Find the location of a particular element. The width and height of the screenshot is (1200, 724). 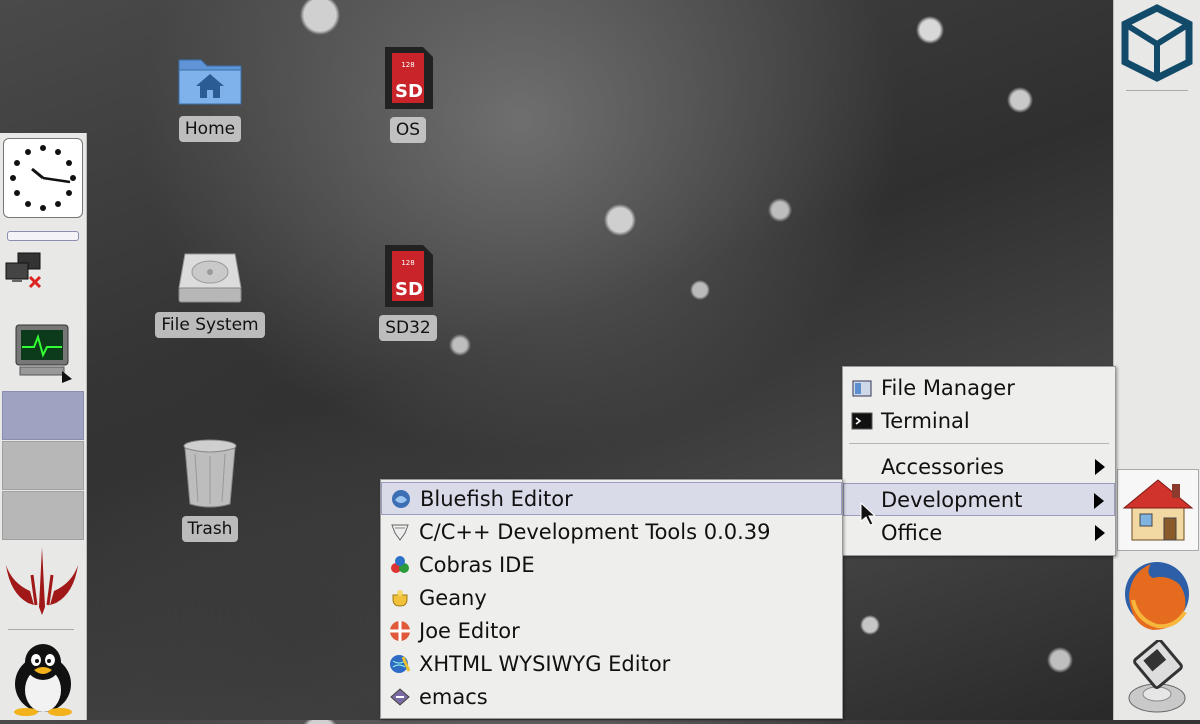

firefox-icon is located at coordinates (1157, 596).